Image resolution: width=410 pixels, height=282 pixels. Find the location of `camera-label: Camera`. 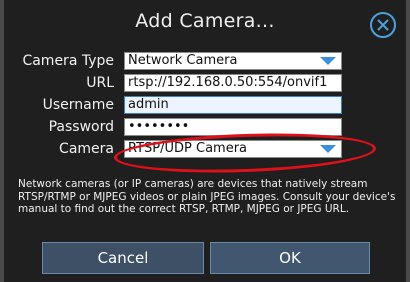

camera-label: Camera is located at coordinates (86, 149).